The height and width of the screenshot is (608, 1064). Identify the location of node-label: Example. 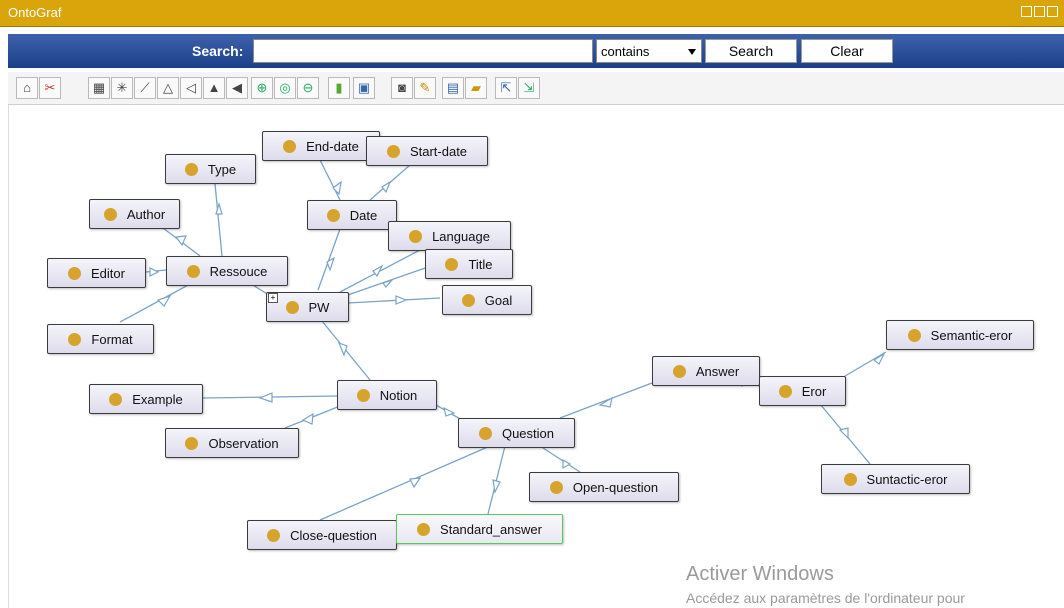
(157, 399).